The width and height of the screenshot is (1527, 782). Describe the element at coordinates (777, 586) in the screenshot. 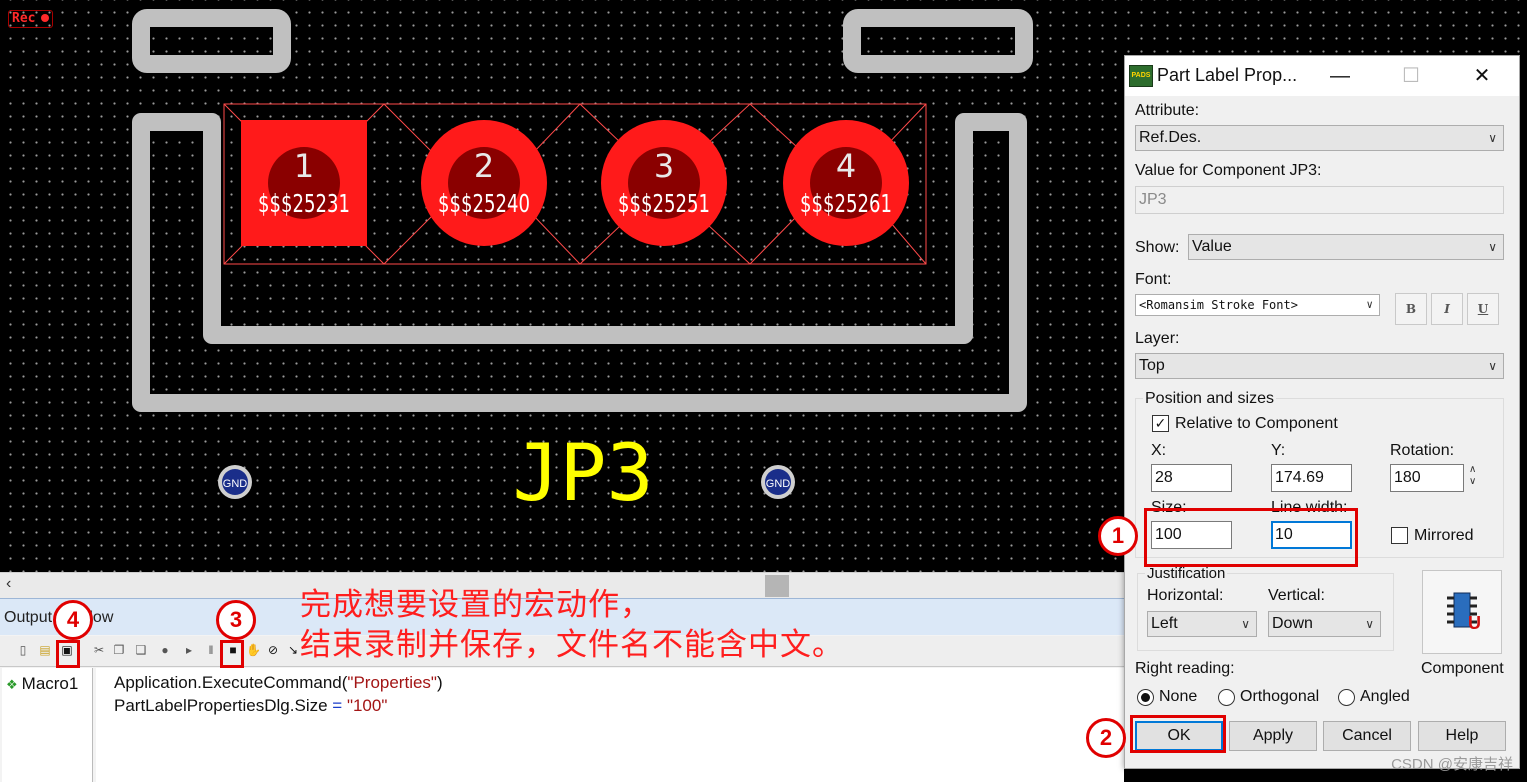

I see `scroll-thumb` at that location.